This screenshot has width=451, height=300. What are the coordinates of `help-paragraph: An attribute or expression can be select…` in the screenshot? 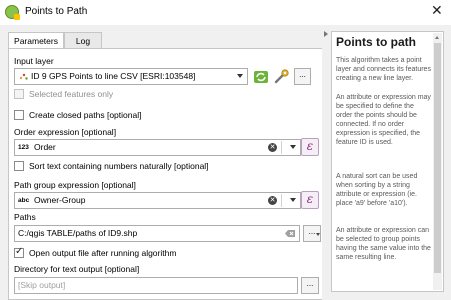 It's located at (383, 244).